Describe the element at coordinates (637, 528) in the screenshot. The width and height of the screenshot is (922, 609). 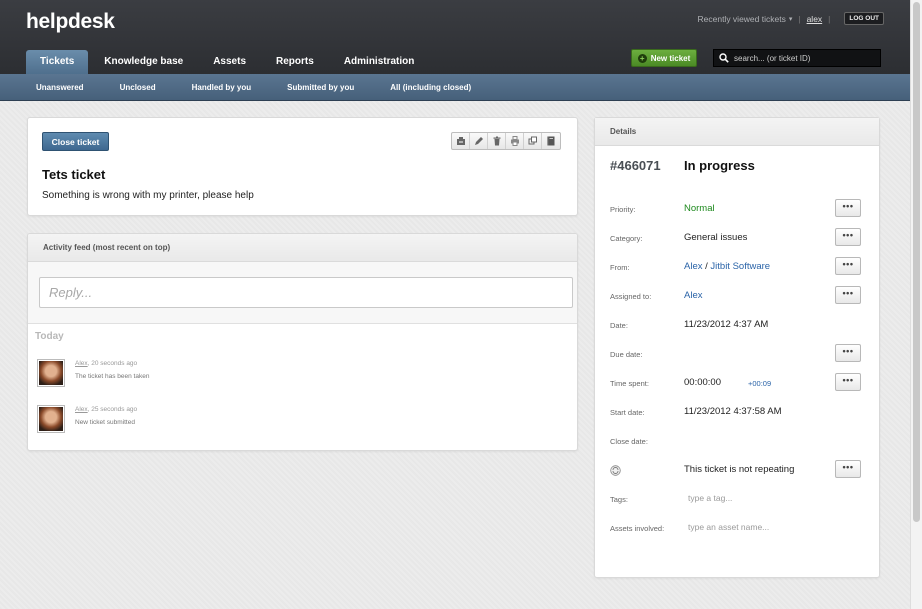
I see `assets-label: Assets involved:` at that location.